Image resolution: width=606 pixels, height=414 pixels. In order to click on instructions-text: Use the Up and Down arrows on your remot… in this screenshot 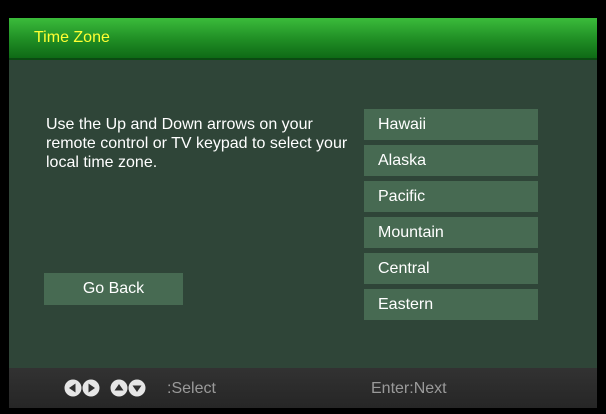, I will do `click(197, 143)`.